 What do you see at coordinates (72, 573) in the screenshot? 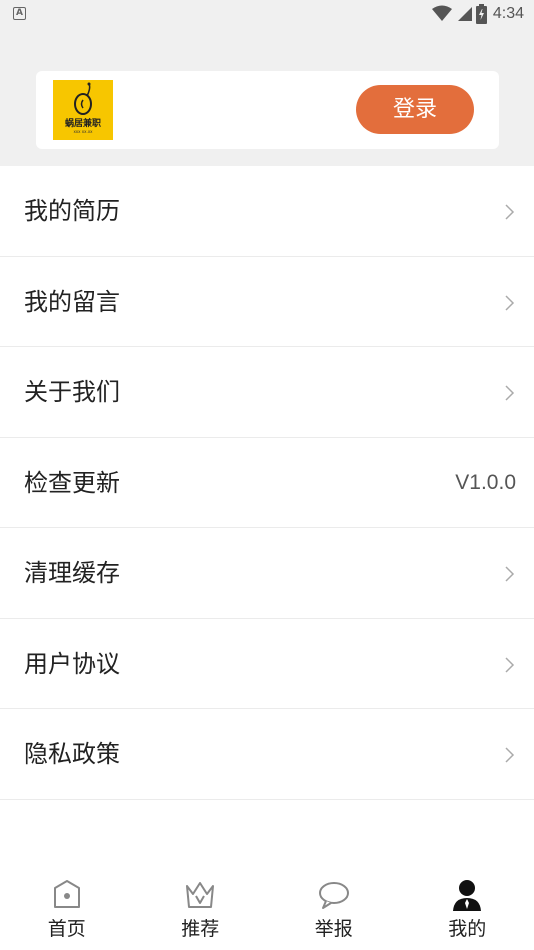
I see `menu-item-label: 清理缓存` at bounding box center [72, 573].